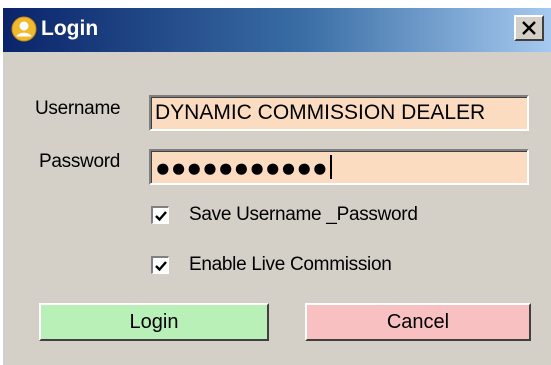 This screenshot has height=365, width=551. Describe the element at coordinates (80, 161) in the screenshot. I see `password-label: Password` at that location.